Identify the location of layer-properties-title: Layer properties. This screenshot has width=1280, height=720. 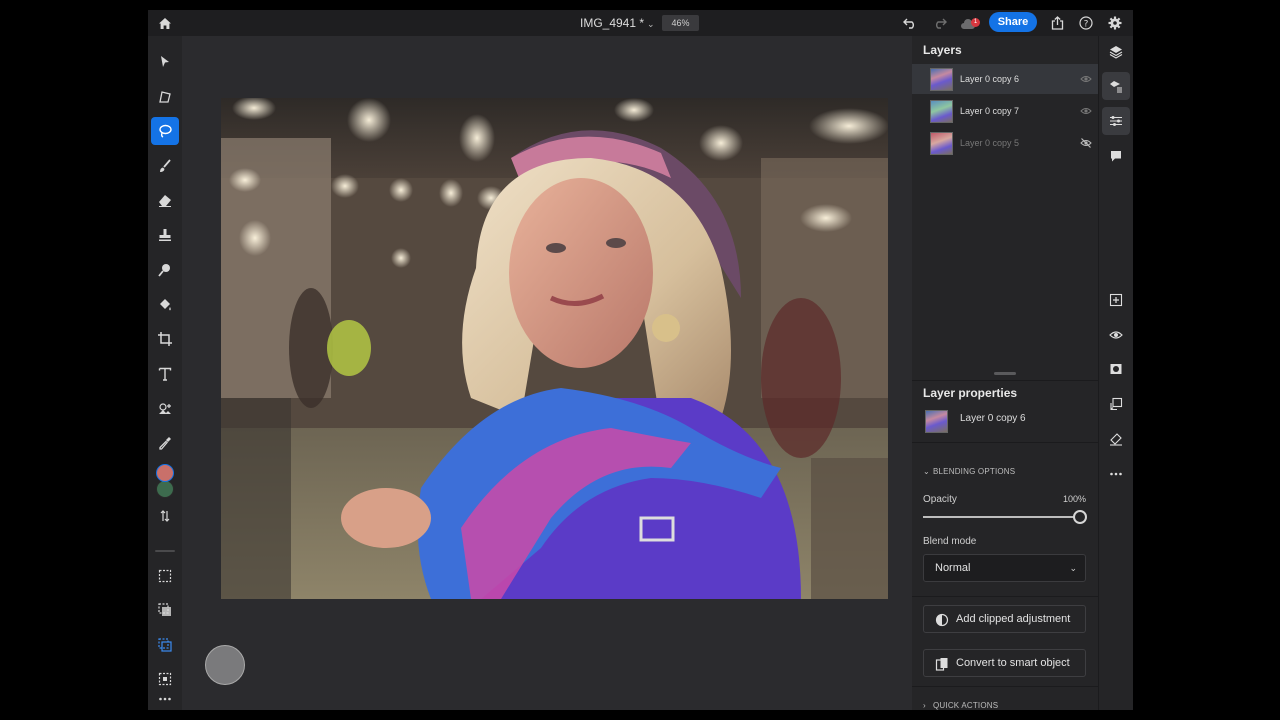
(970, 393).